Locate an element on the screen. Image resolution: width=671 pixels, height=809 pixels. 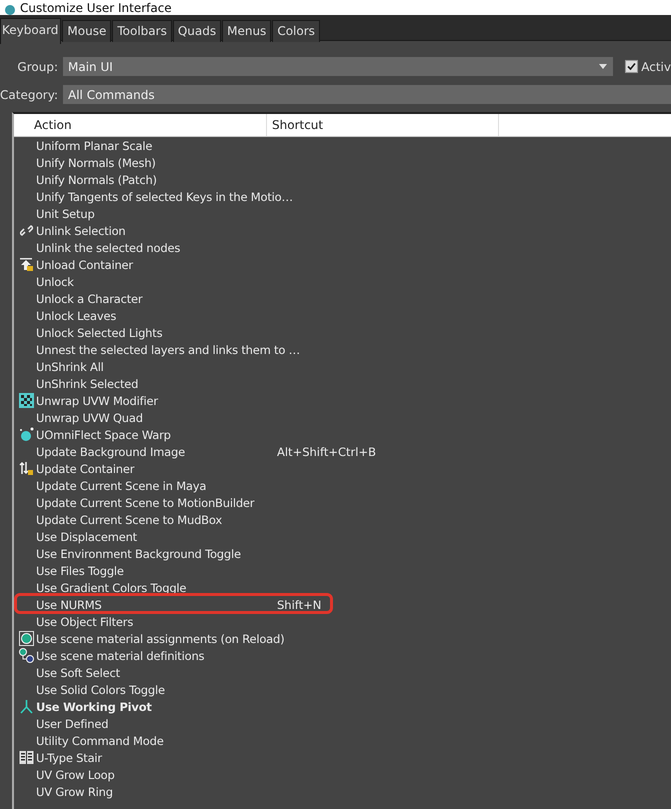
action-row: Use Solid Colors Toggle is located at coordinates (342, 689).